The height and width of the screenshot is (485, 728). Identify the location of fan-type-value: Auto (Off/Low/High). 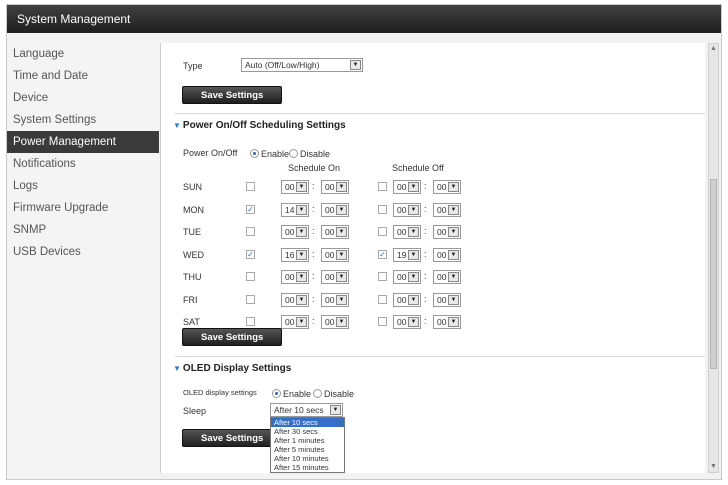
(282, 65).